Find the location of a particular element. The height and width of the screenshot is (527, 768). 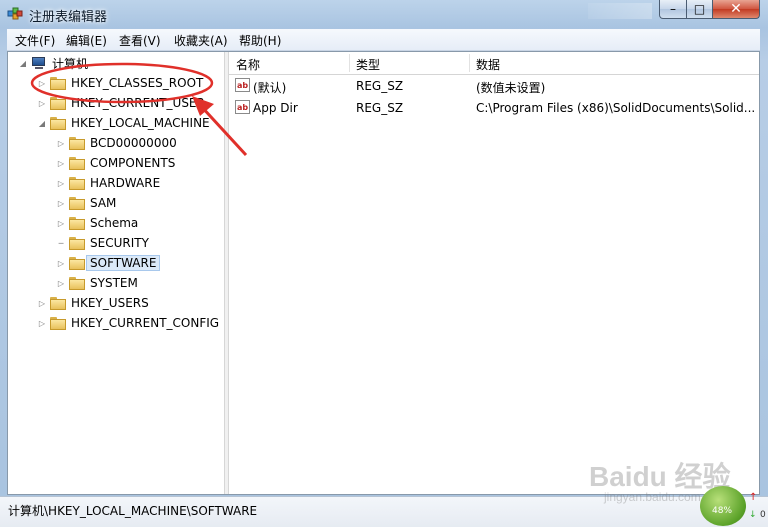

tree-node-label: HKEY_LOCAL_MACHINE is located at coordinates (140, 123).